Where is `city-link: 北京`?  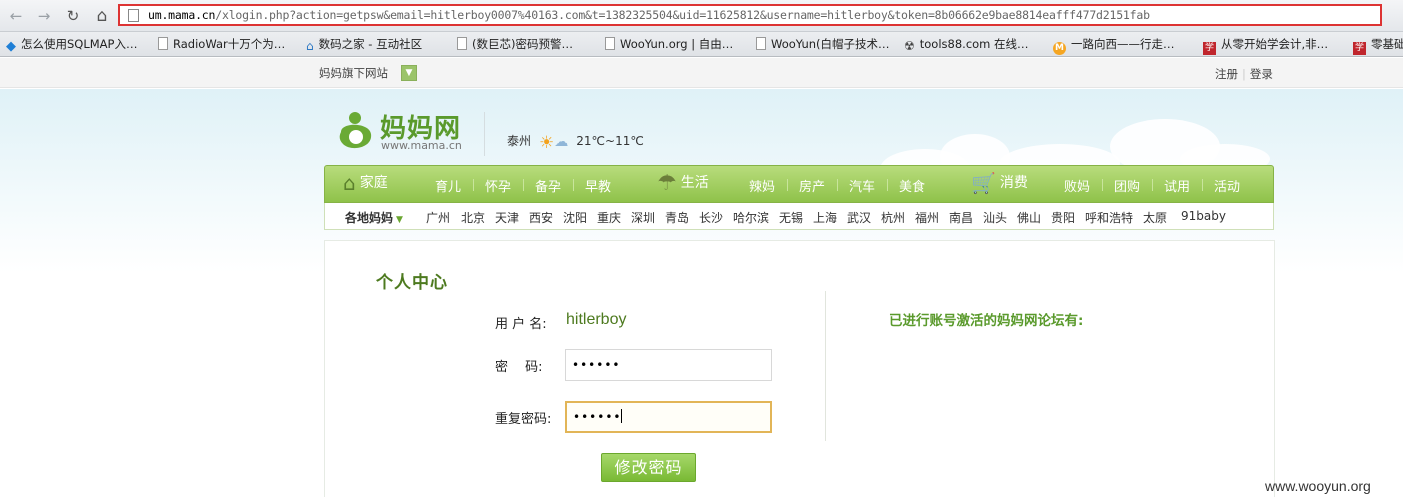
city-link: 北京 is located at coordinates (473, 217).